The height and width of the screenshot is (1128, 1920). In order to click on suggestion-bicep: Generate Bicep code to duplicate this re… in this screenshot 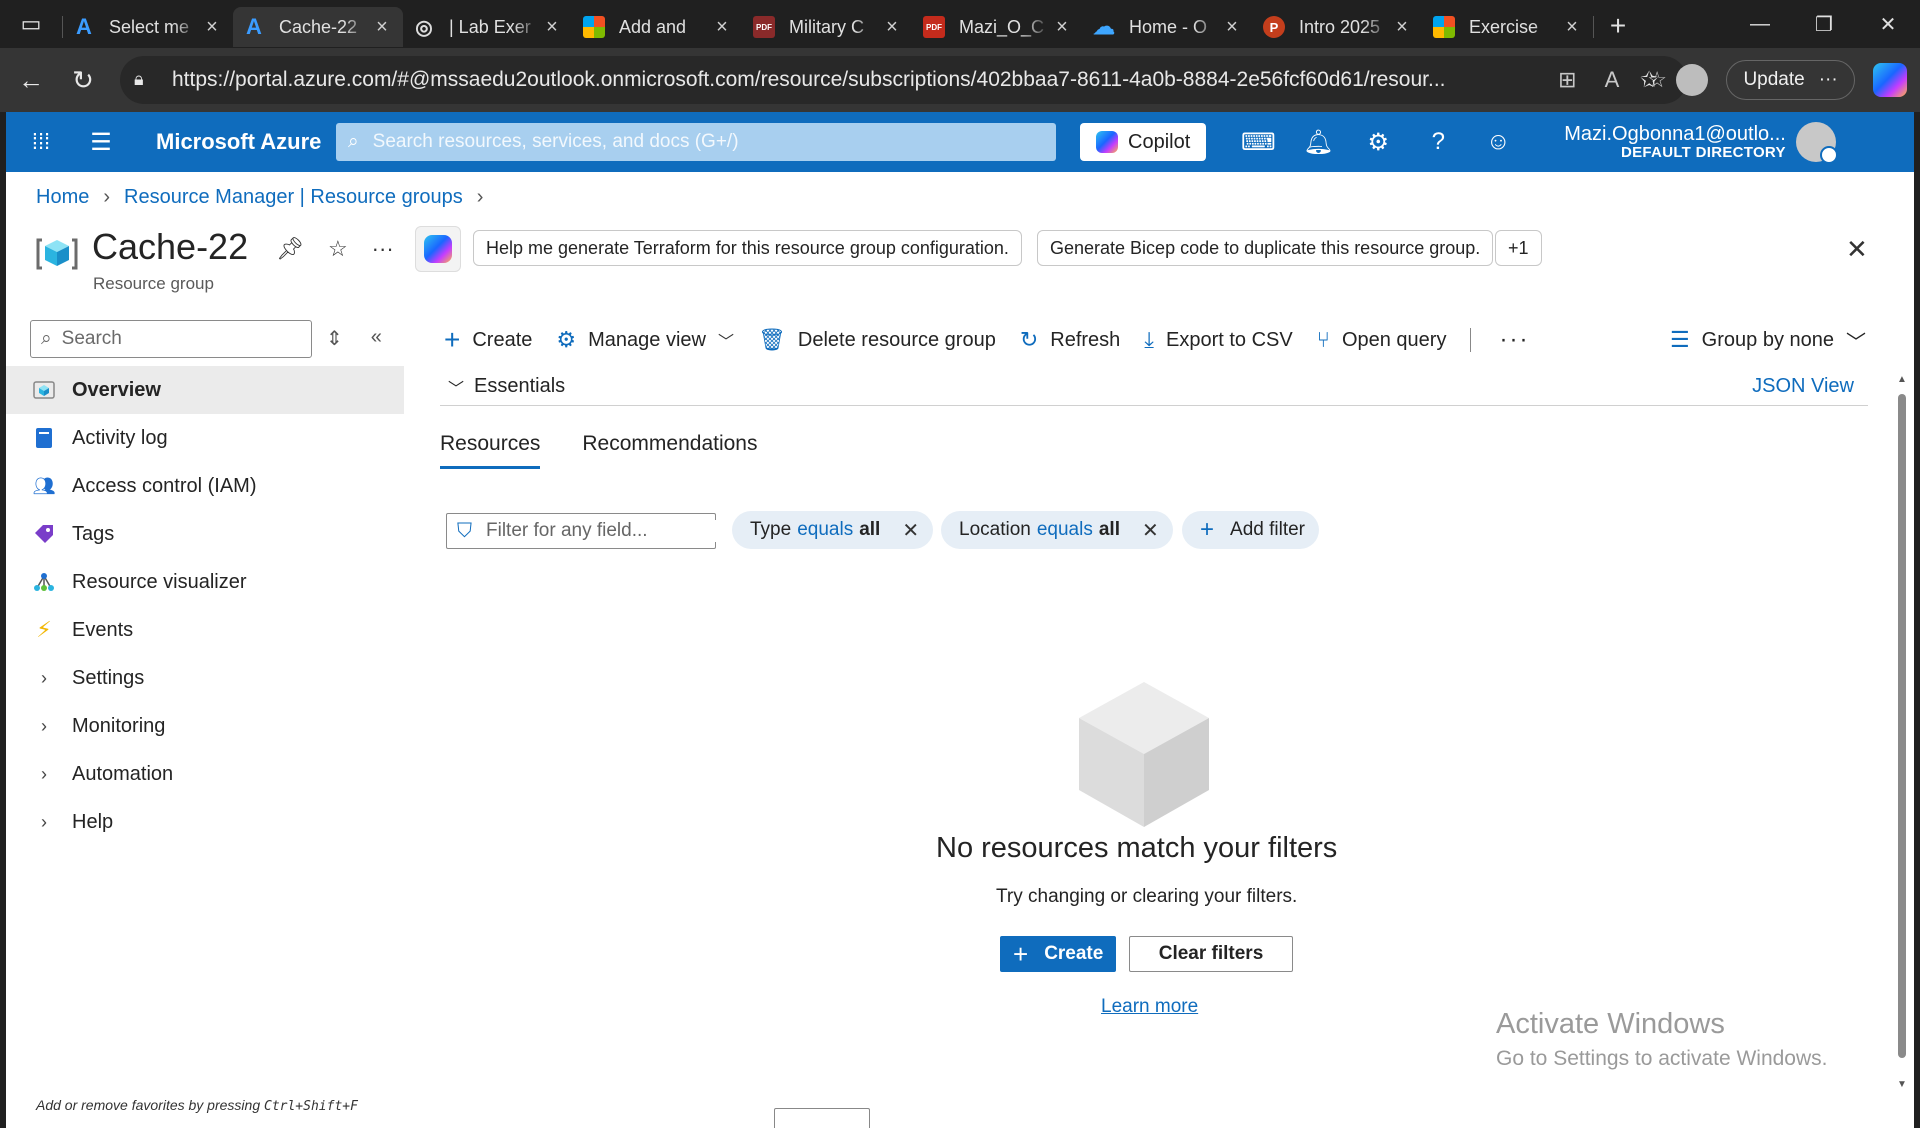, I will do `click(1265, 248)`.